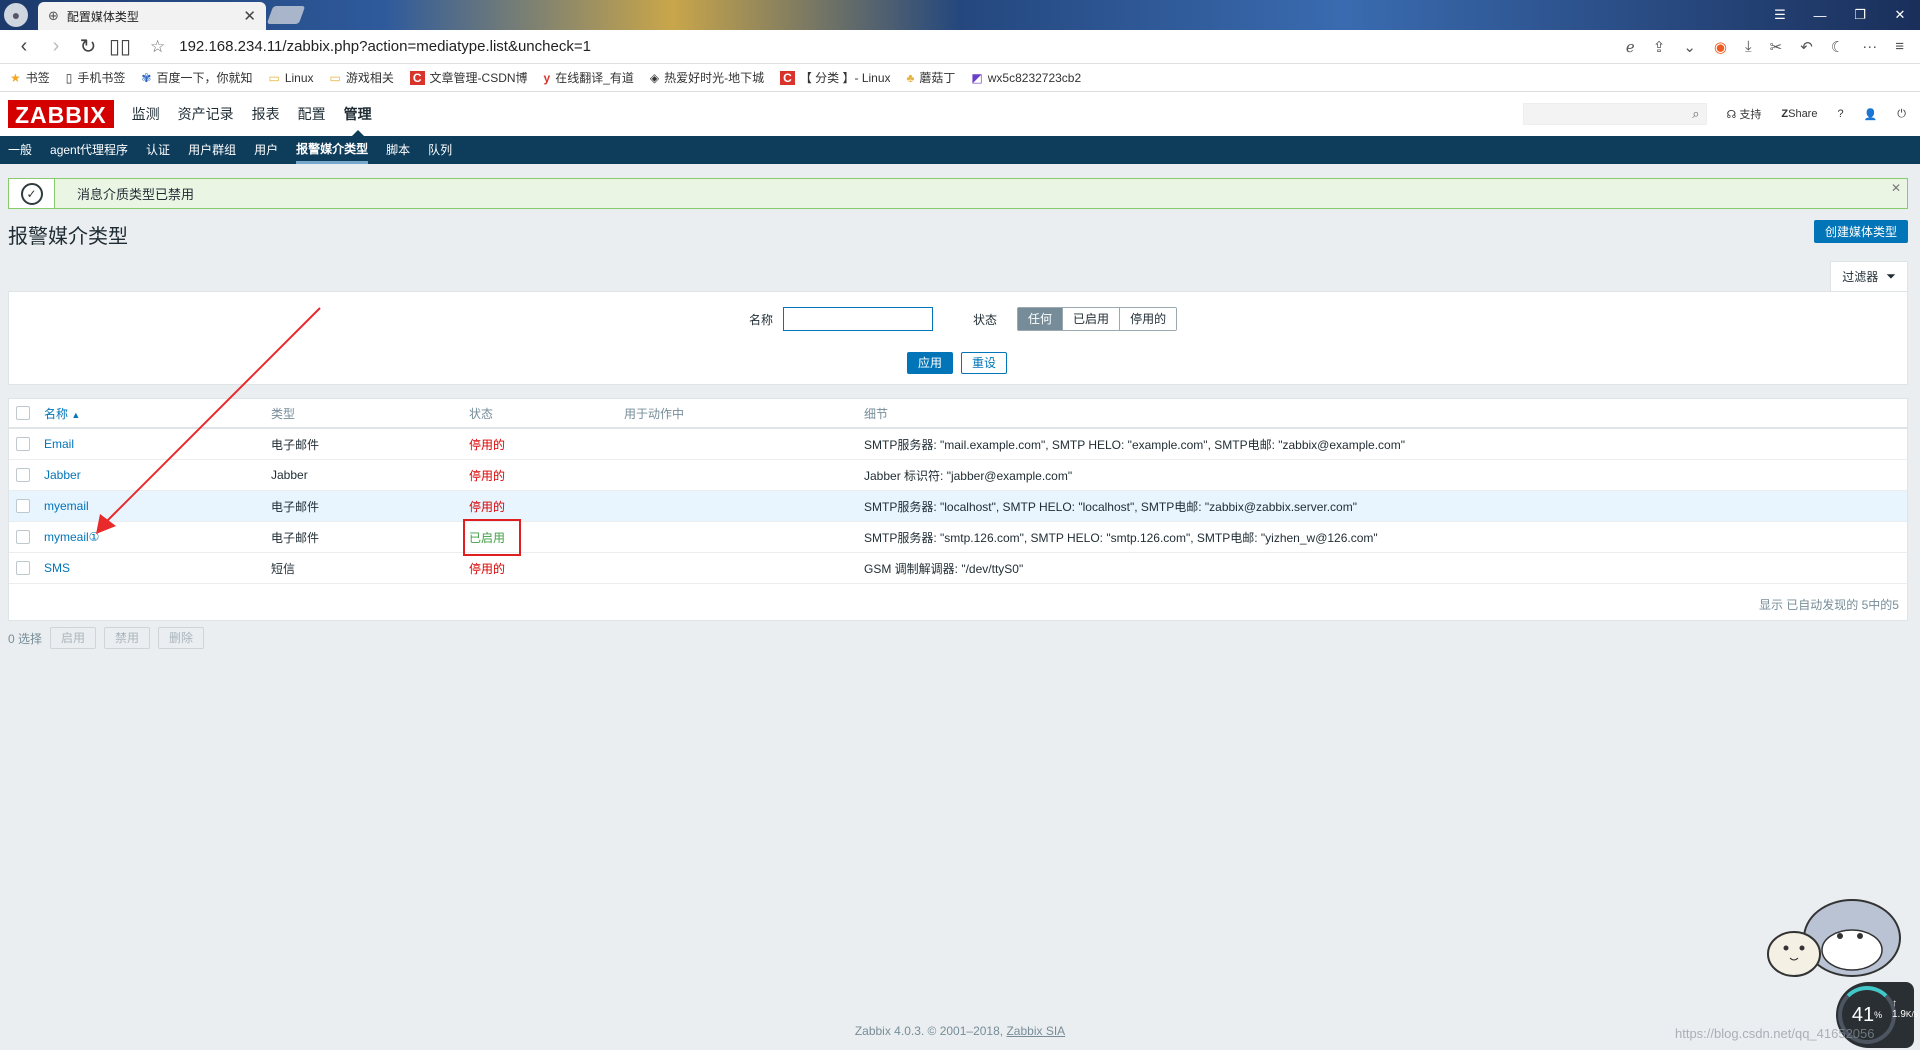 The width and height of the screenshot is (1920, 1050). Describe the element at coordinates (707, 77) in the screenshot. I see `bookmark-item: ◈ 热爱好时光-地下城` at that location.